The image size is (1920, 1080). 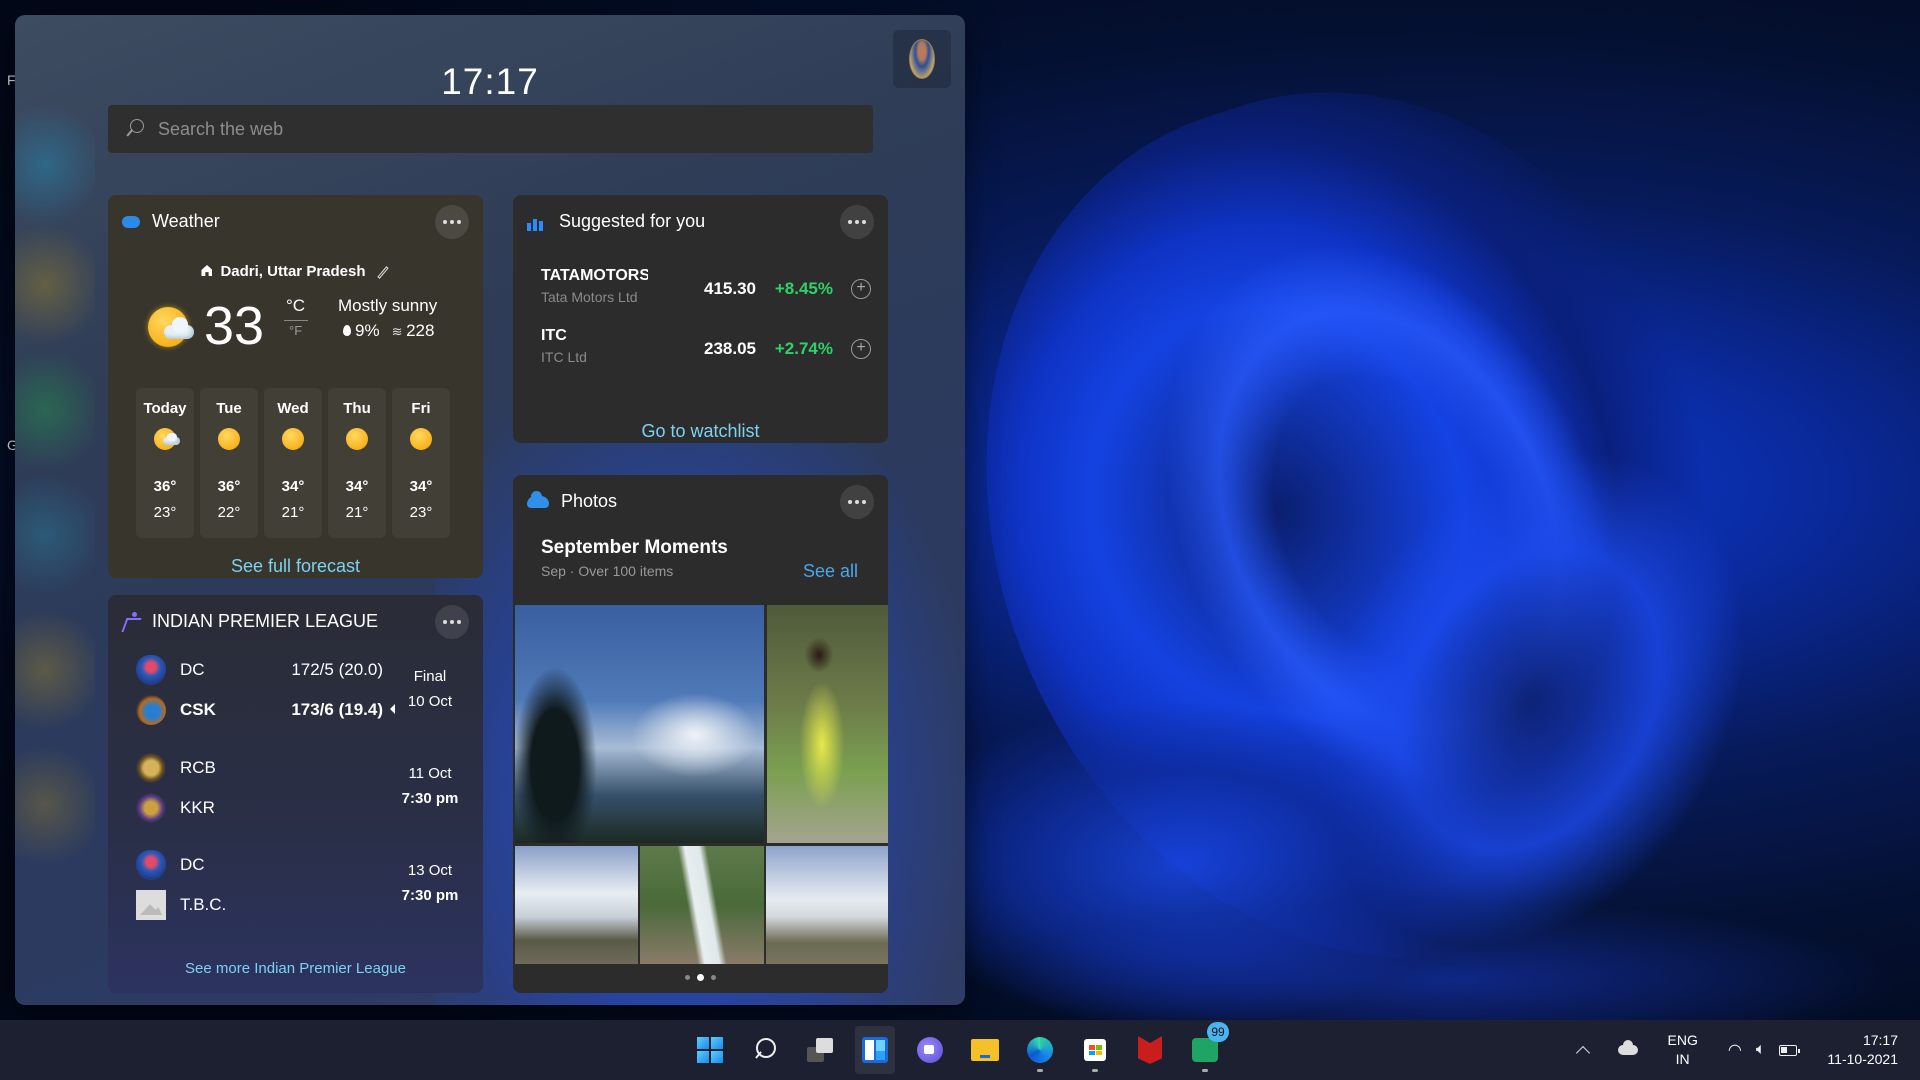 What do you see at coordinates (730, 348) in the screenshot?
I see `stock-price: 238.05` at bounding box center [730, 348].